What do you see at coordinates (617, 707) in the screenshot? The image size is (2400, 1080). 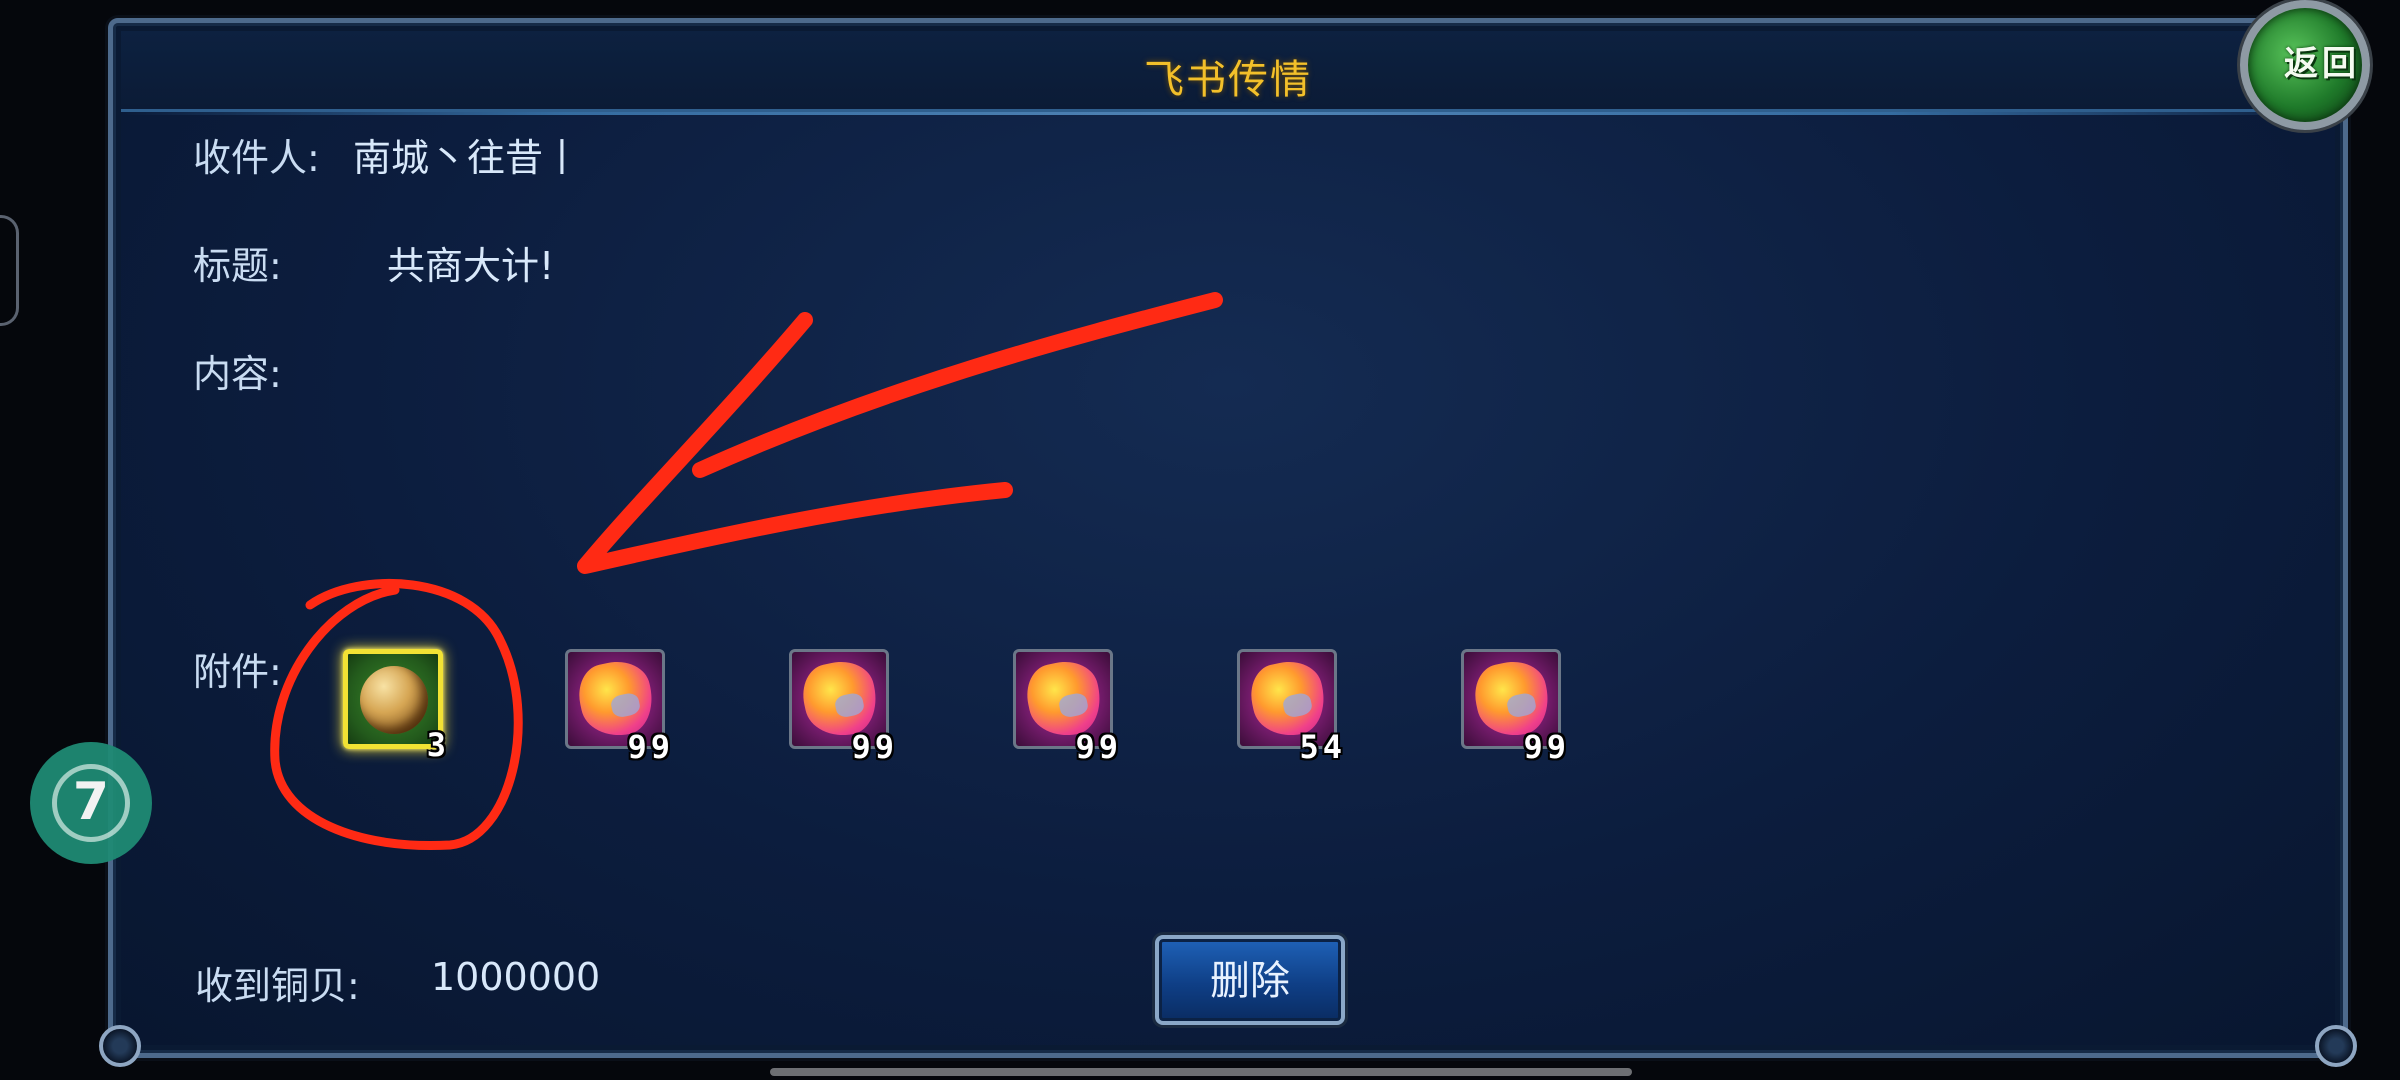 I see `attachment-slot-2: 99` at bounding box center [617, 707].